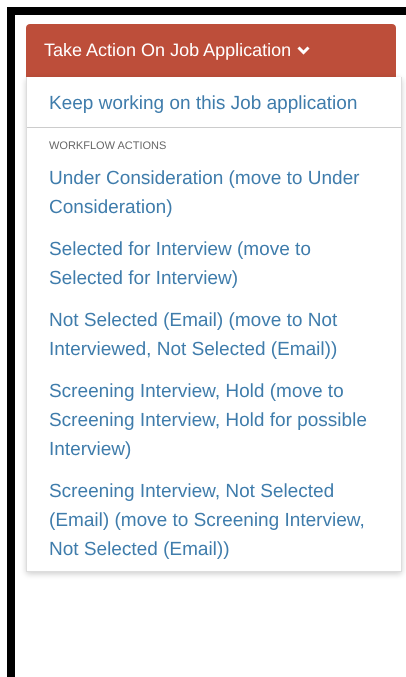 This screenshot has width=406, height=677. I want to click on section-header: WORKFLOW ACTIONS, so click(108, 146).